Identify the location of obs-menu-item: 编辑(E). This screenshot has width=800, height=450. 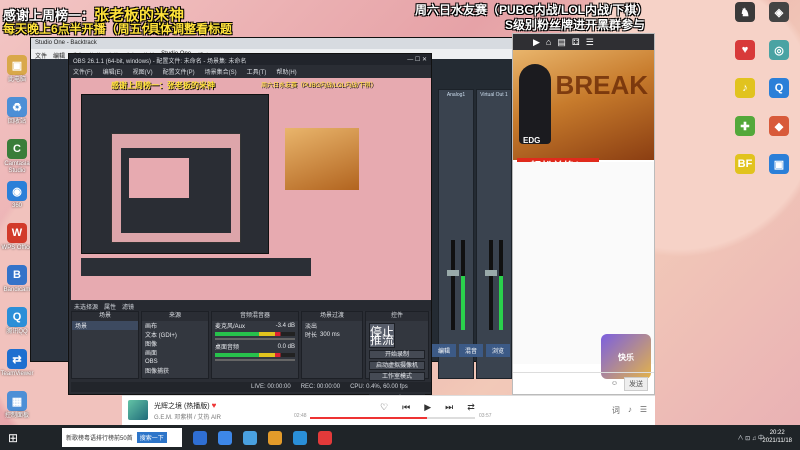
(113, 71).